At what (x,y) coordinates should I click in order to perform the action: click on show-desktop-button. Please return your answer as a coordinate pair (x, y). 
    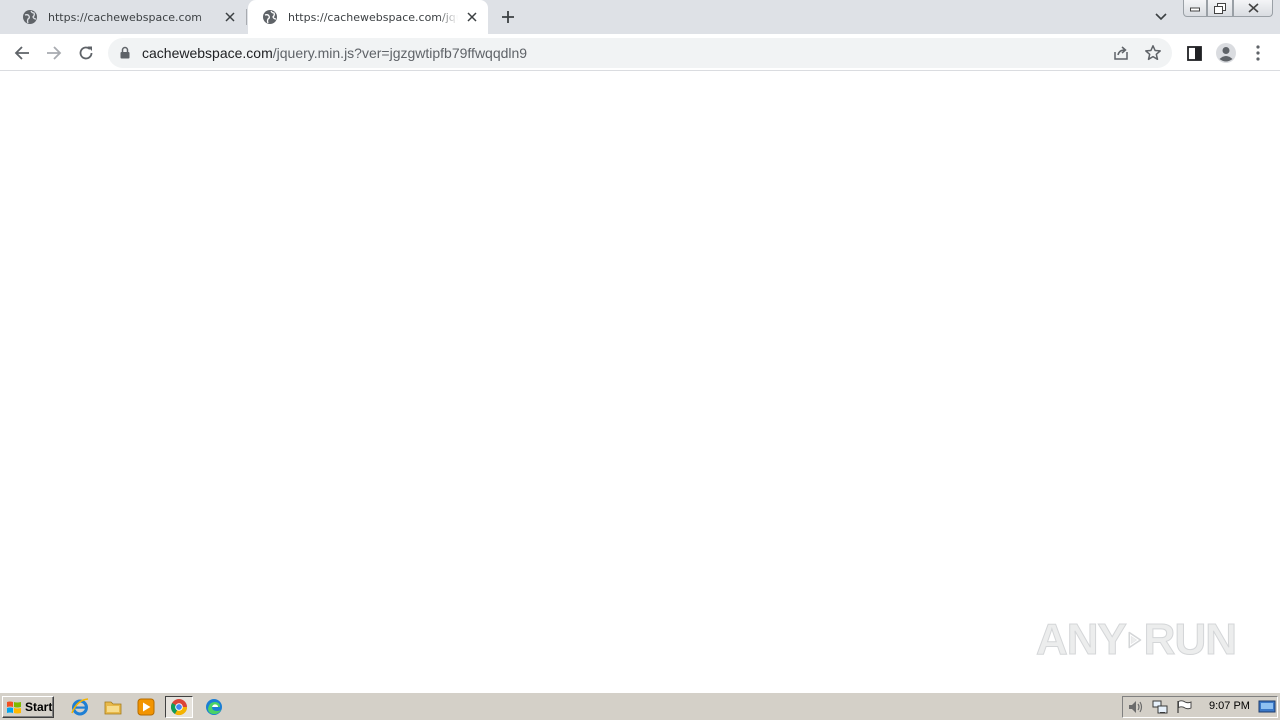
    Looking at the image, I should click on (1267, 707).